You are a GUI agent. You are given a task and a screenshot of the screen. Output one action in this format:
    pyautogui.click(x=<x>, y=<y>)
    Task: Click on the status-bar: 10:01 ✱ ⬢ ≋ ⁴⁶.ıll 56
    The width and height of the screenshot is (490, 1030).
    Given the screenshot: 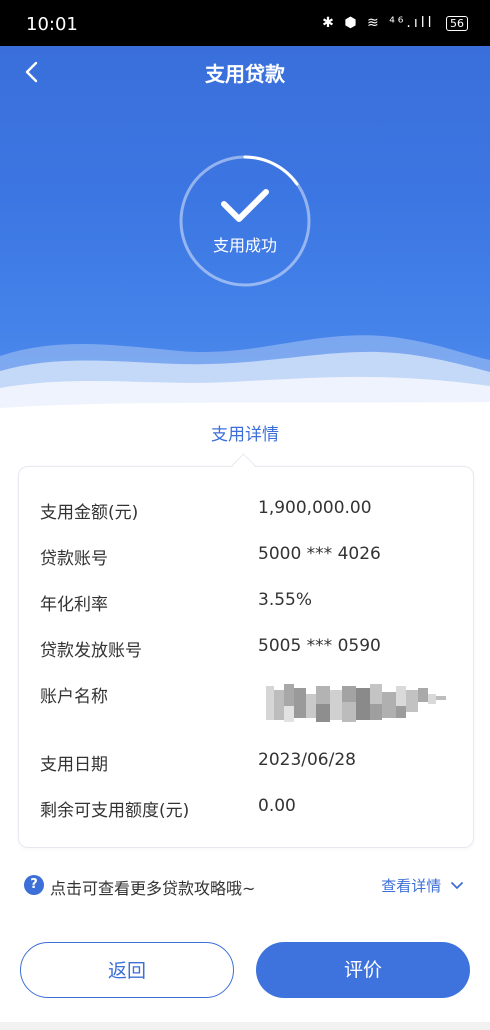 What is the action you would take?
    pyautogui.click(x=245, y=23)
    